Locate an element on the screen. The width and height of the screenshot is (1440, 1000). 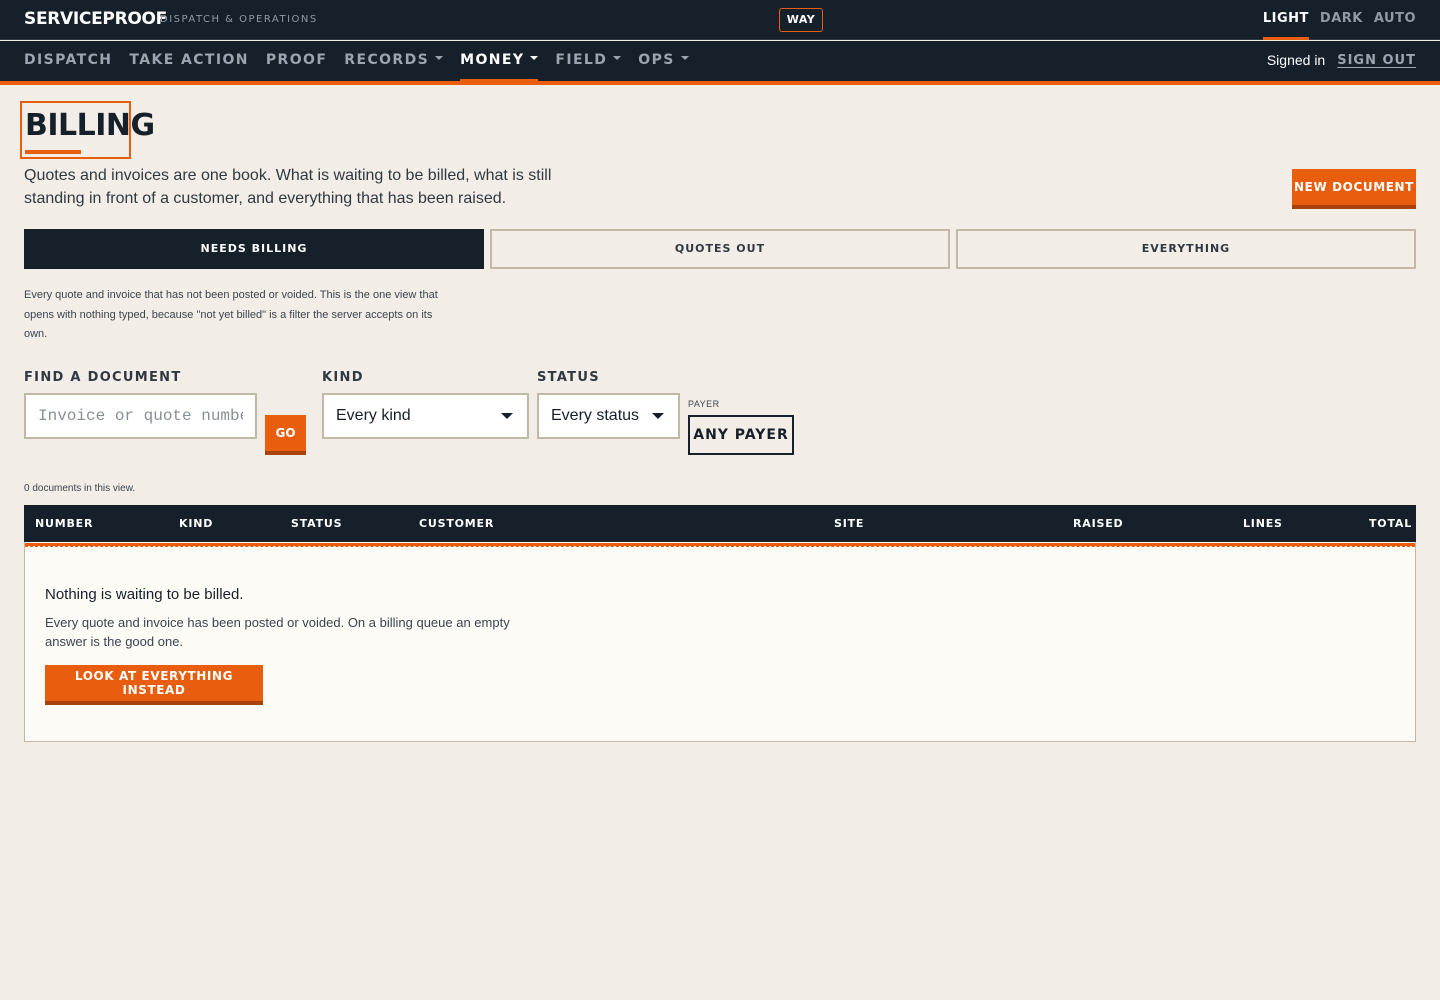
column-header-site: SITE is located at coordinates (849, 523).